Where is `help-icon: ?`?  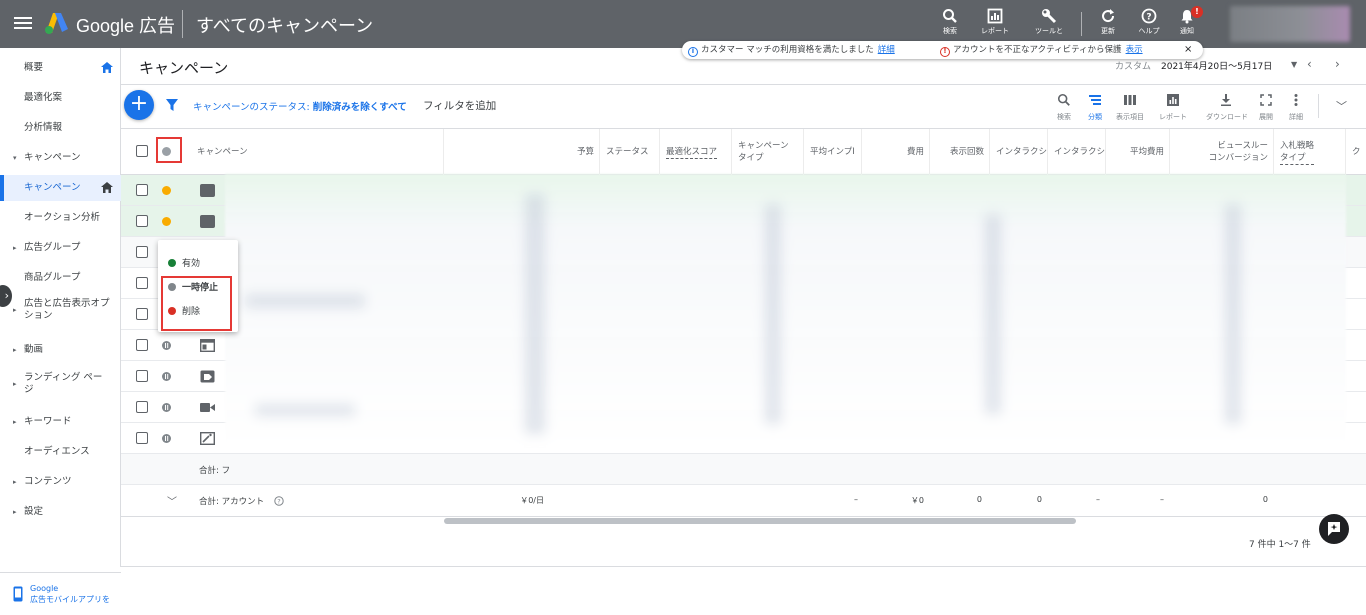
help-icon: ? is located at coordinates (279, 501).